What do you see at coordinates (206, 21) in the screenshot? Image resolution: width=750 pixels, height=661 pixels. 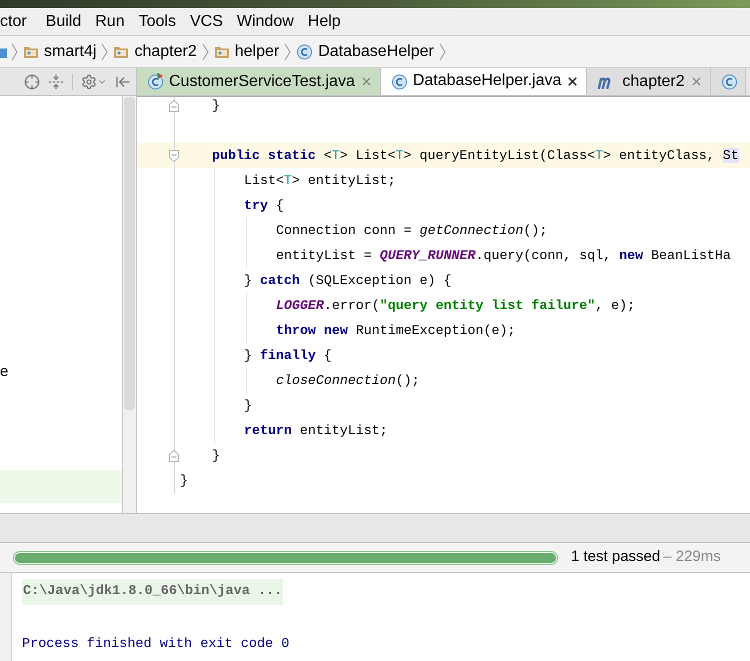 I see `menu-item: VCS` at bounding box center [206, 21].